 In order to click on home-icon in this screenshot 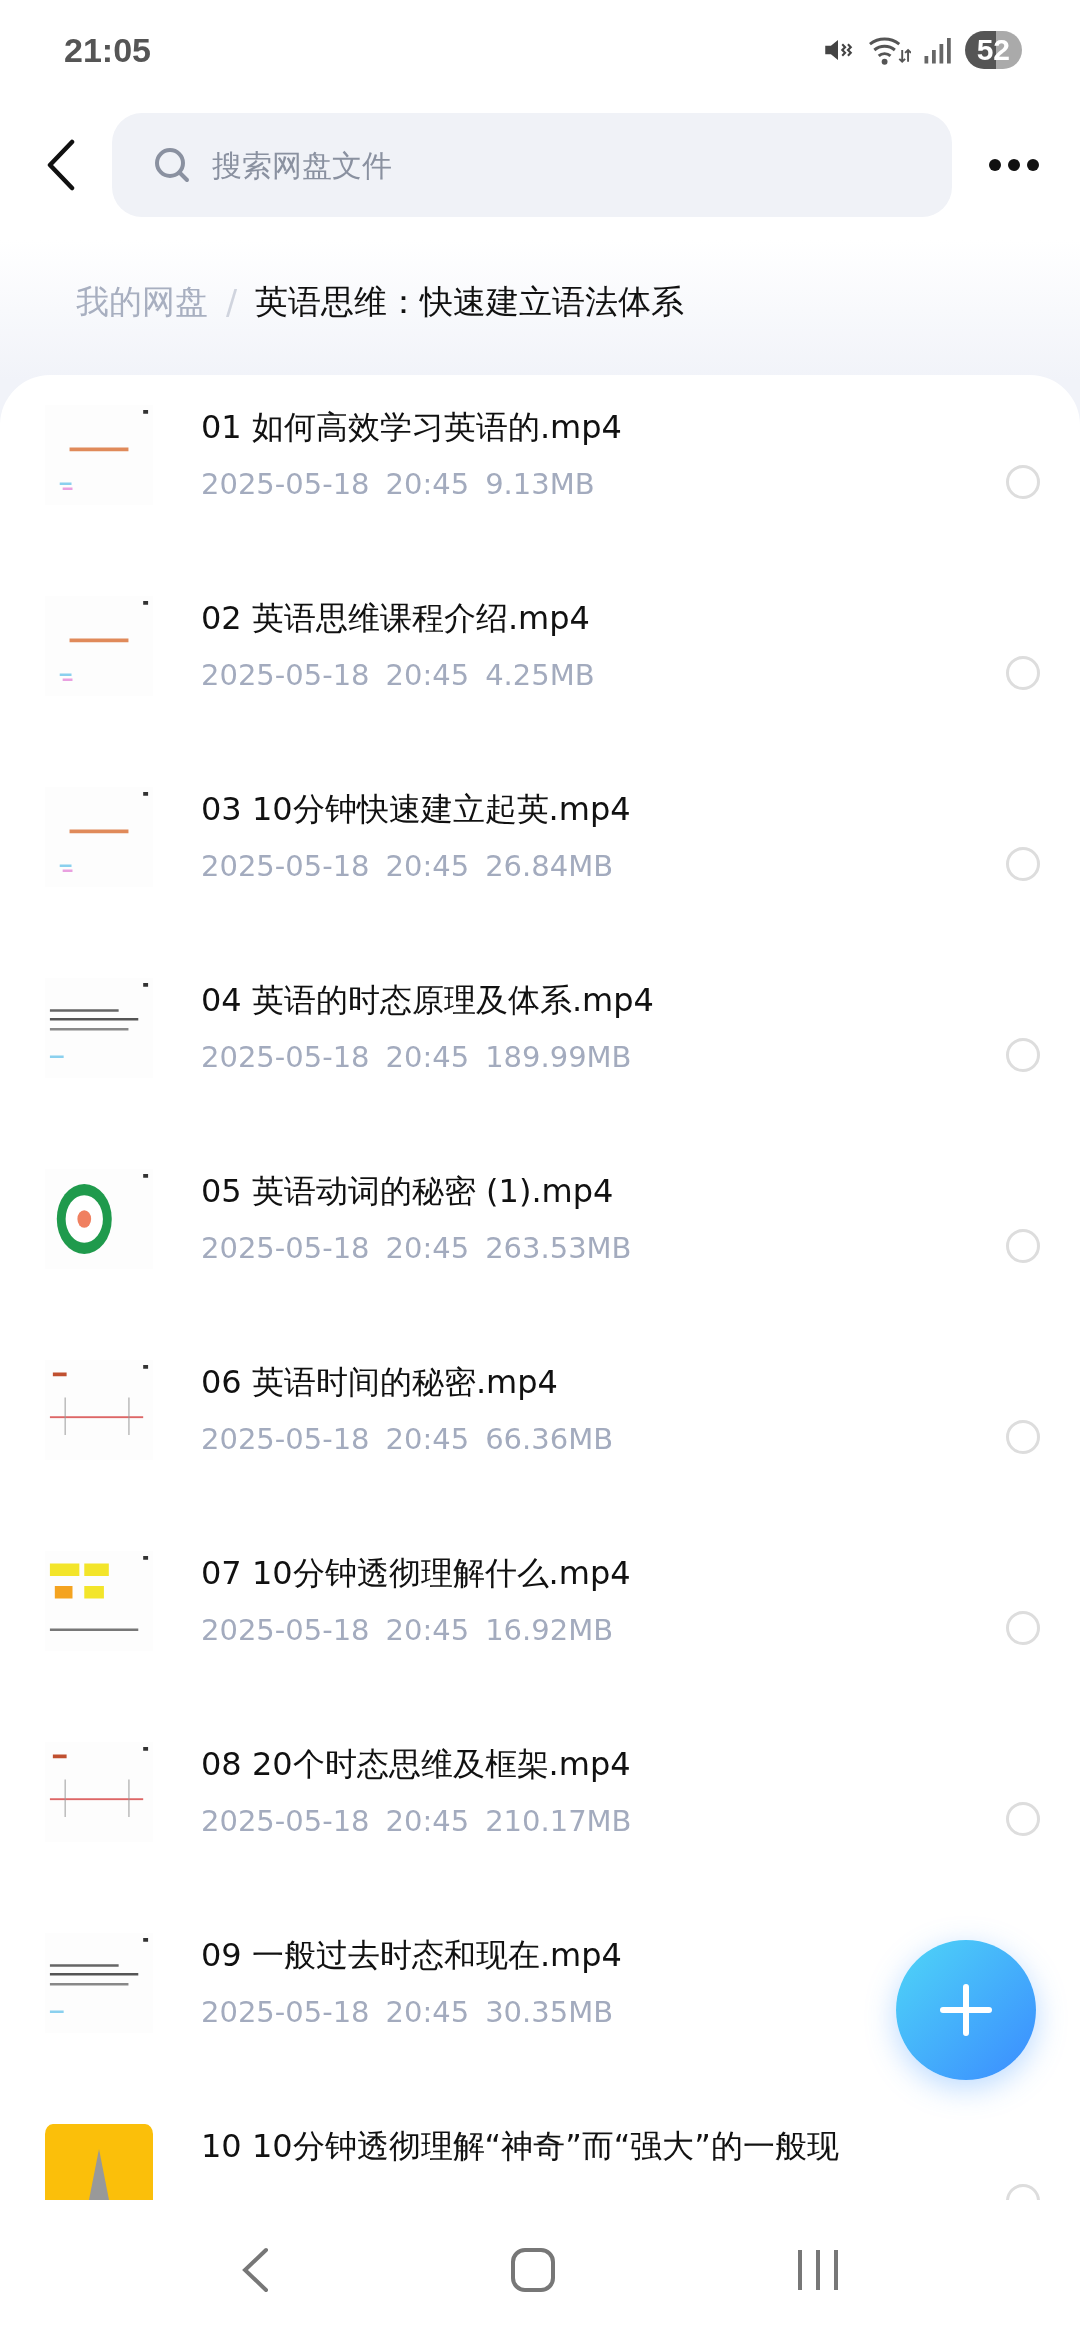, I will do `click(533, 2270)`.